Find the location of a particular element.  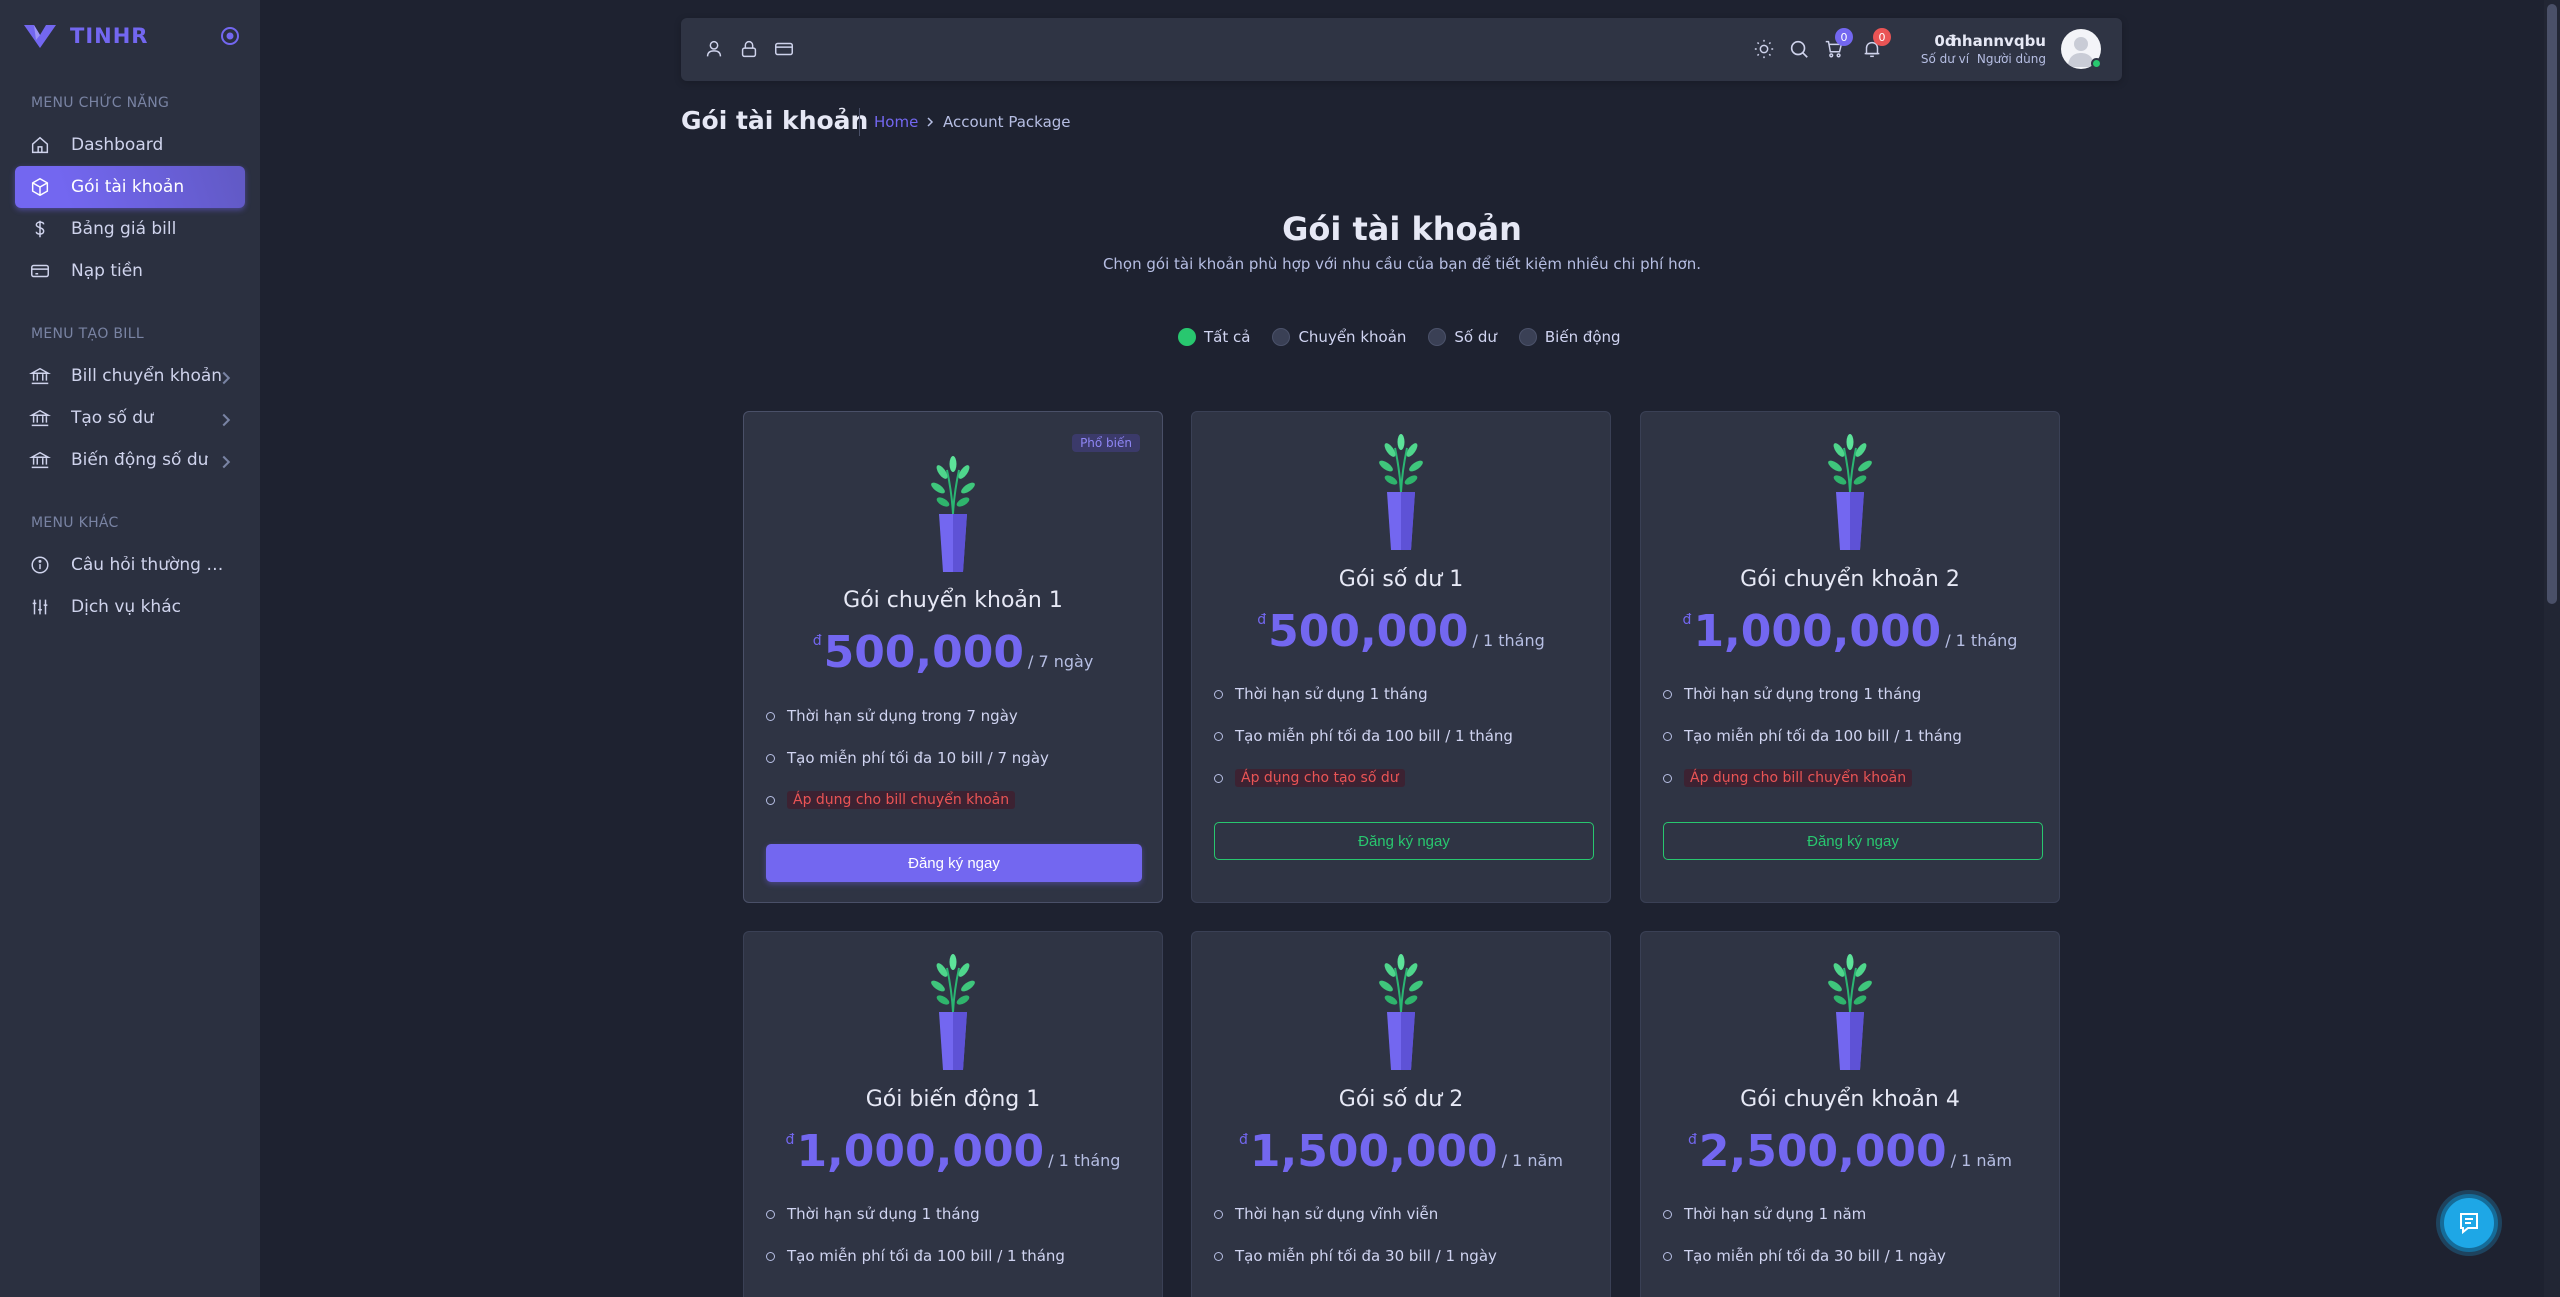

page-title: Gói tài khoản is located at coordinates (775, 120).